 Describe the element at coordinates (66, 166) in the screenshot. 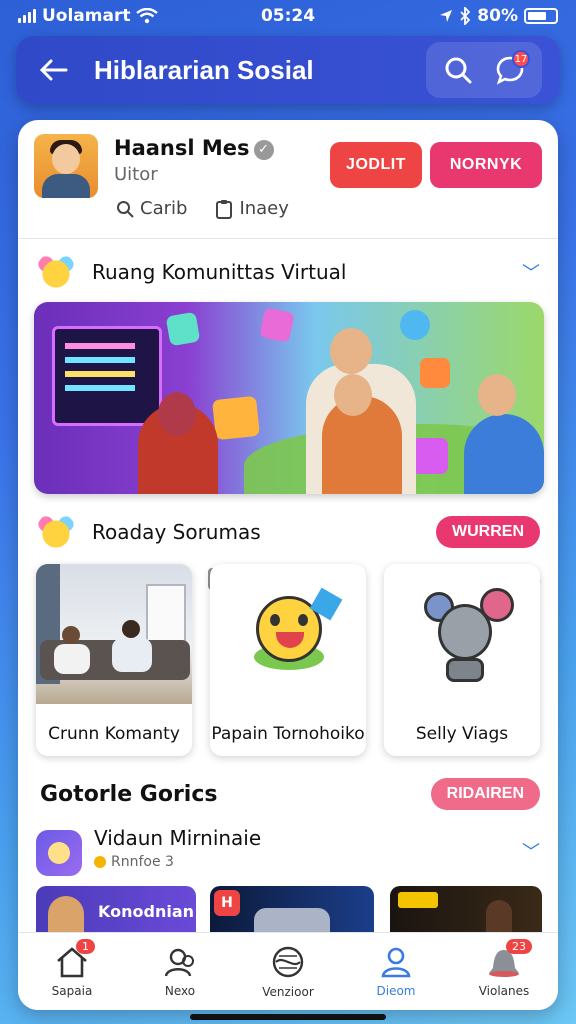

I see `avatar` at that location.